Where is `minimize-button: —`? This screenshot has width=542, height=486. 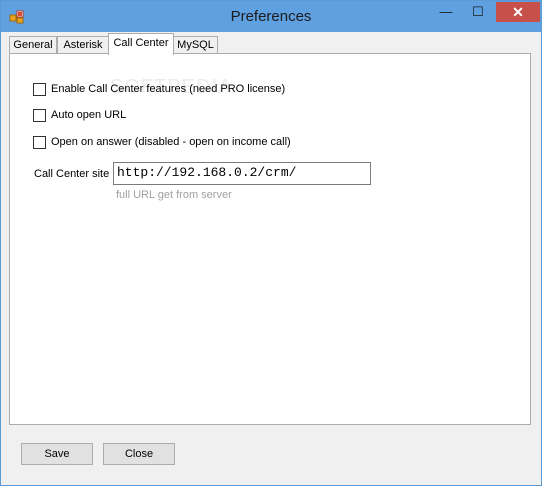 minimize-button: — is located at coordinates (446, 12).